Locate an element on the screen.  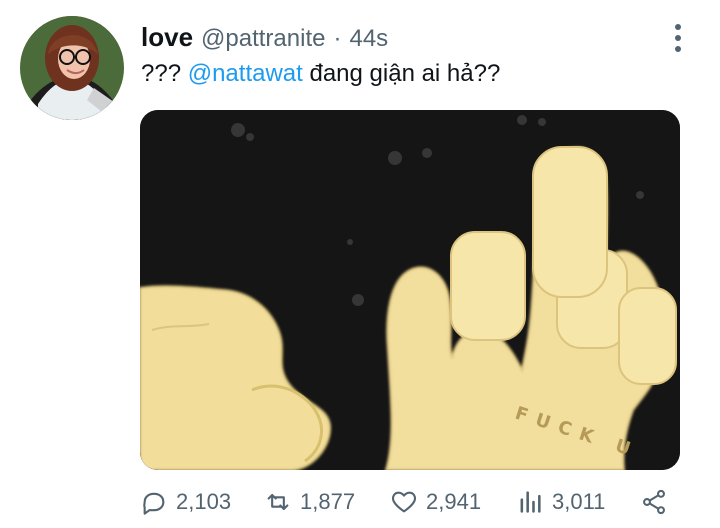
tweet-text: ??? @nattawat đang giận ai hả?? is located at coordinates (320, 74).